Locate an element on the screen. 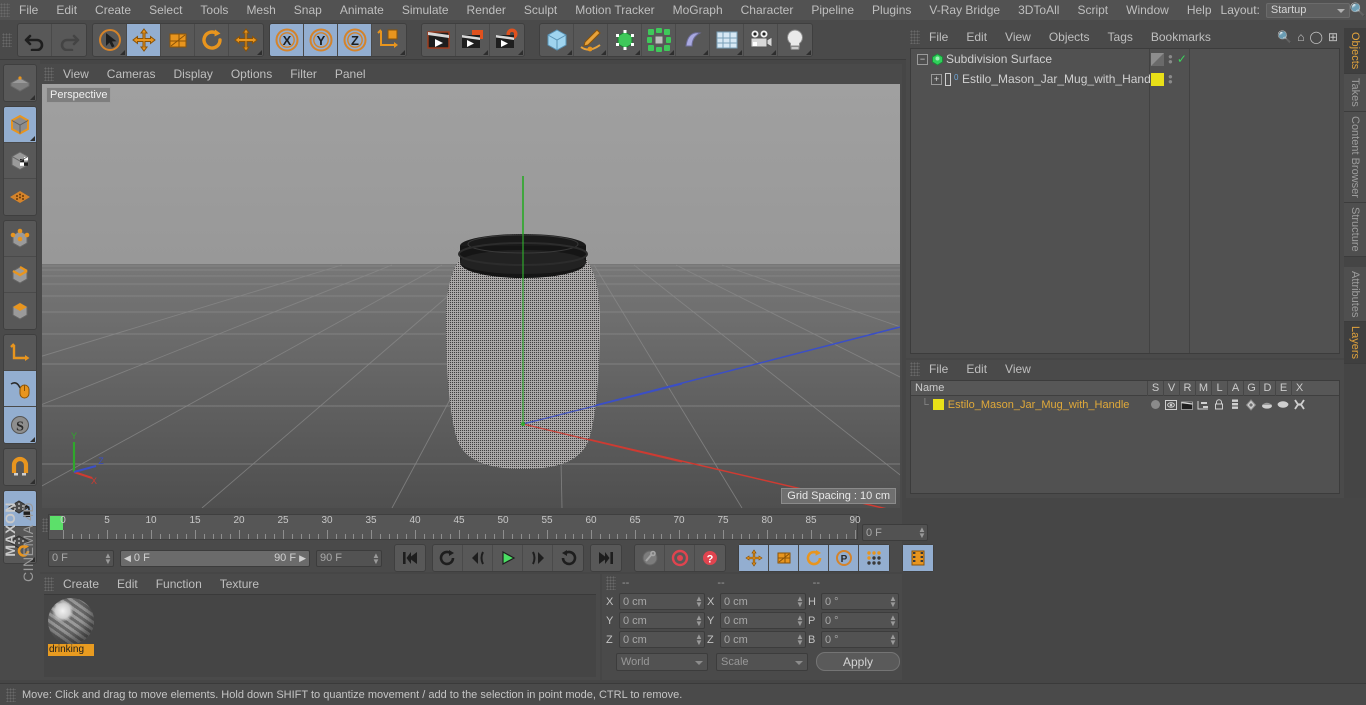 Image resolution: width=1366 pixels, height=705 pixels. vertical-tab-attributes: Attributes is located at coordinates (1355, 294).